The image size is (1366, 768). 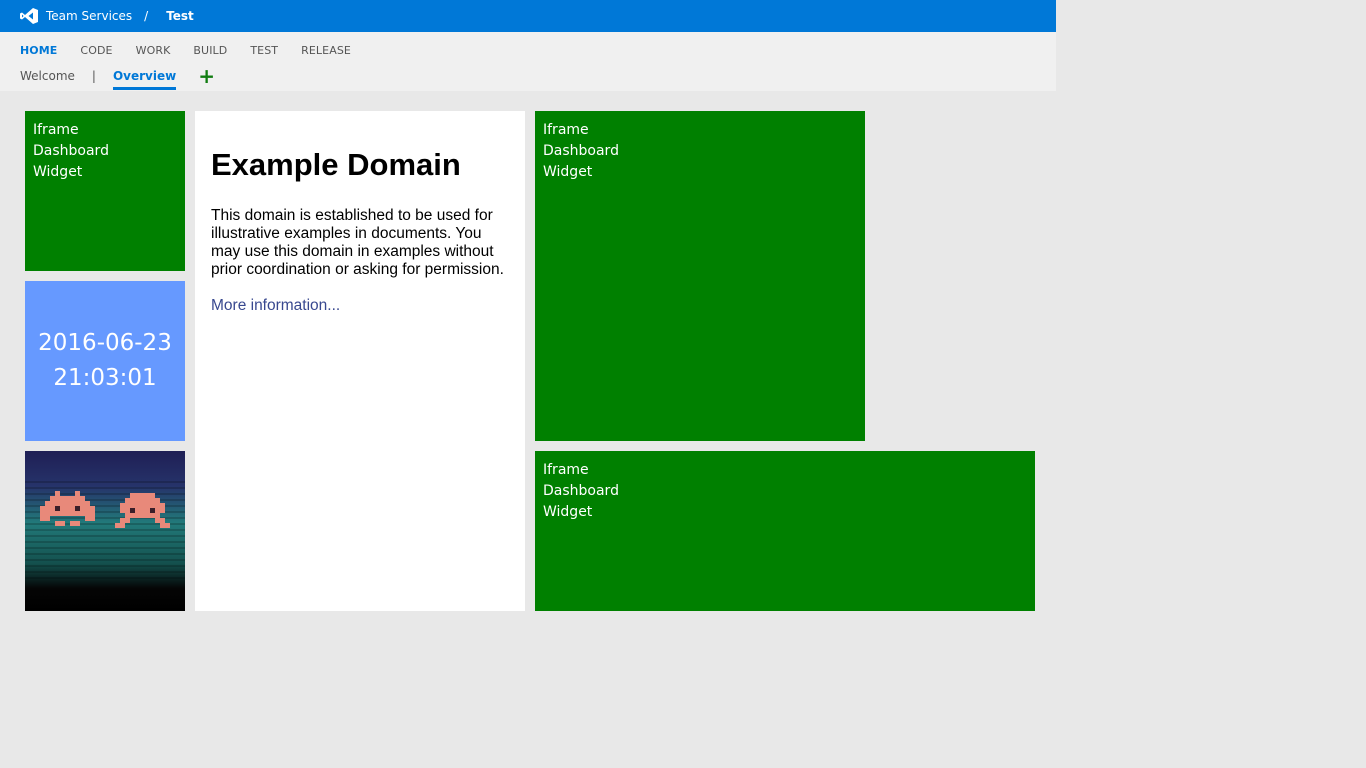 I want to click on hub-build: BUILD, so click(x=210, y=50).